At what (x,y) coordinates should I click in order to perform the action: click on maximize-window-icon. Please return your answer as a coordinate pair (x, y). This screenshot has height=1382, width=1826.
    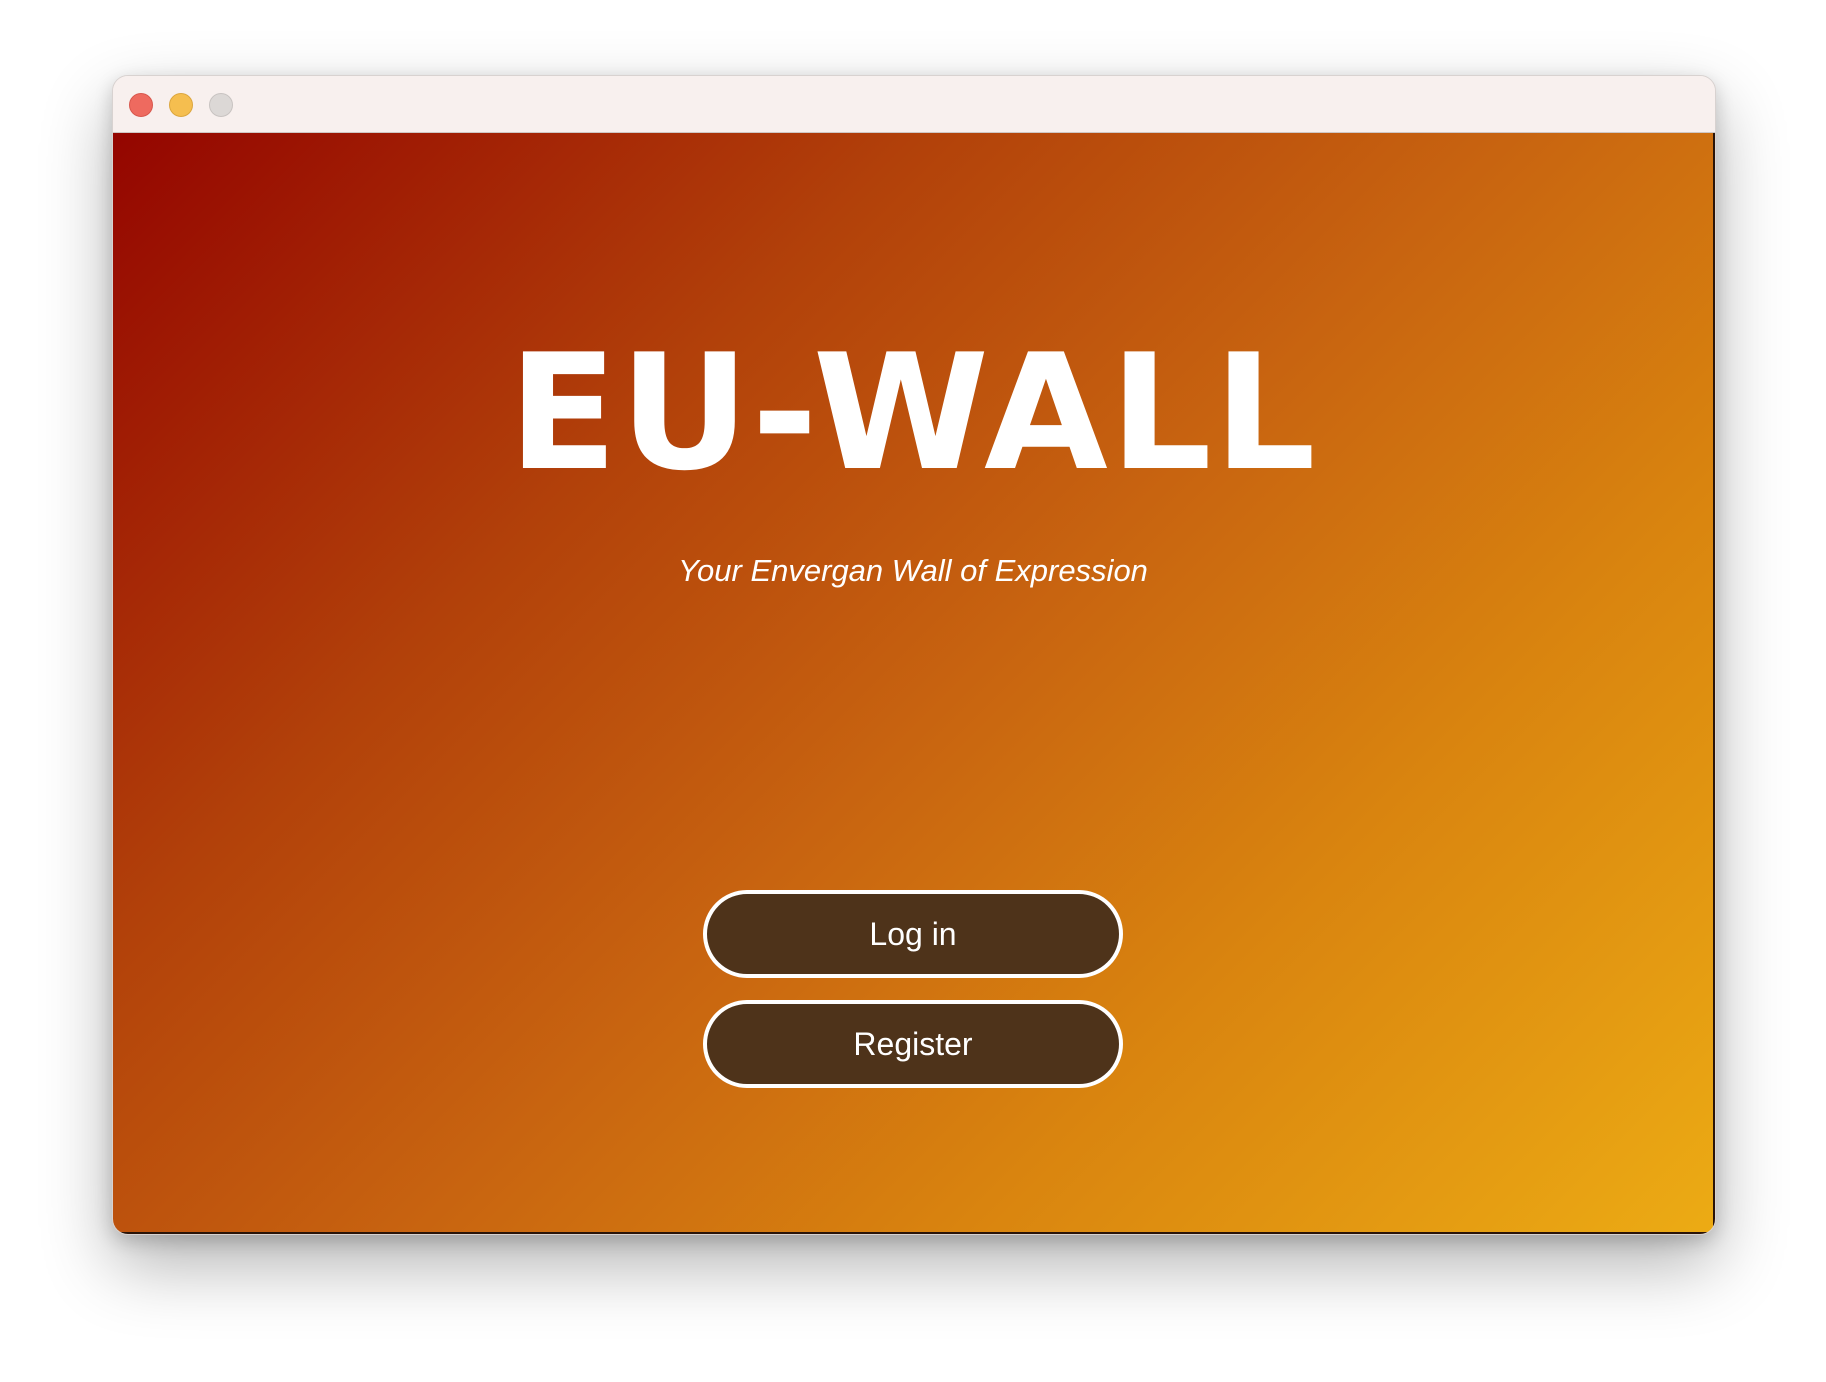
    Looking at the image, I should click on (221, 105).